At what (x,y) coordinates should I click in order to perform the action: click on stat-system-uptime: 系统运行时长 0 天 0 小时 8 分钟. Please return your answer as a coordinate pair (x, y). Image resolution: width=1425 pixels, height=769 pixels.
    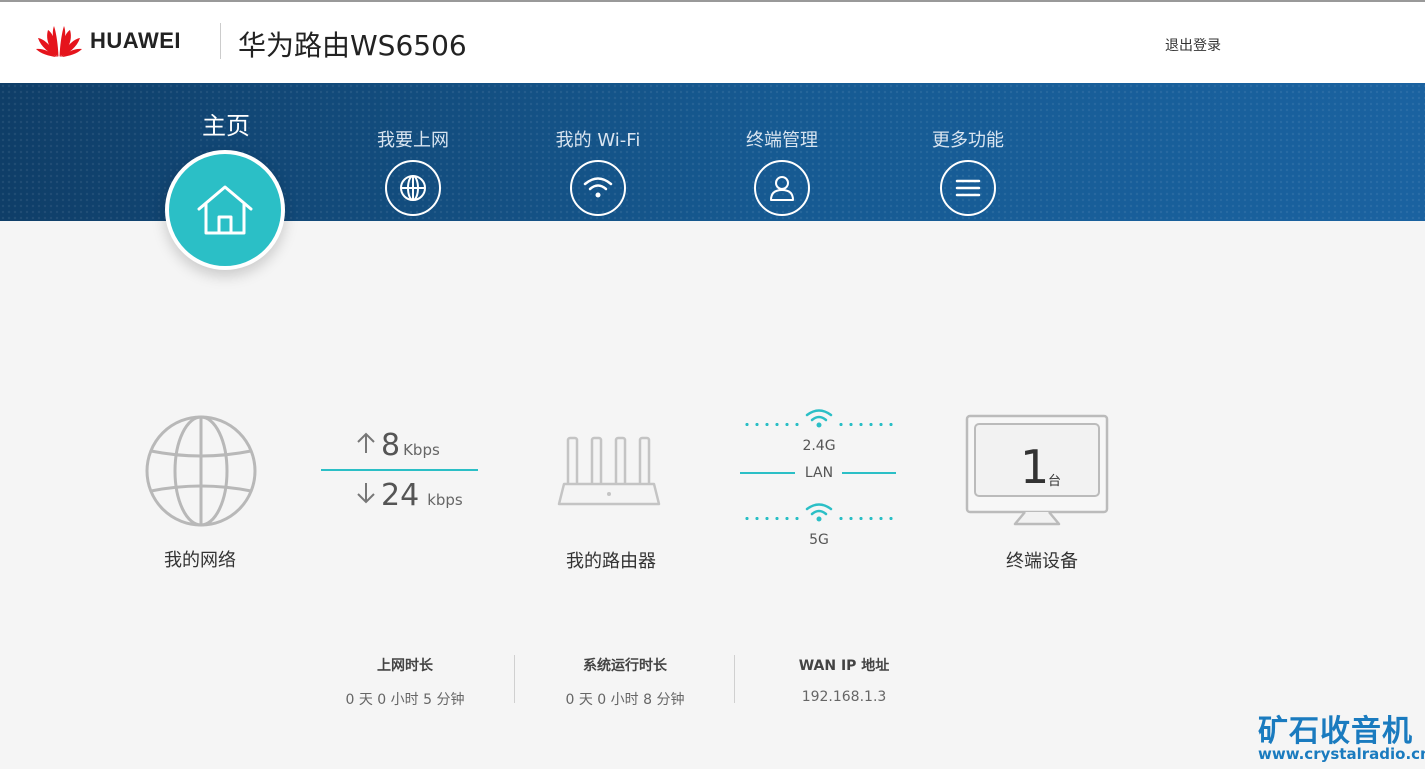
    Looking at the image, I should click on (625, 682).